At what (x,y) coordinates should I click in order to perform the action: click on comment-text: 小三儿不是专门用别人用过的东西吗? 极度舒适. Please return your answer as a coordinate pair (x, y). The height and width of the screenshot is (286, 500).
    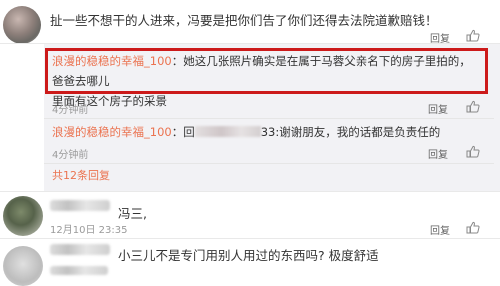
    Looking at the image, I should click on (248, 255).